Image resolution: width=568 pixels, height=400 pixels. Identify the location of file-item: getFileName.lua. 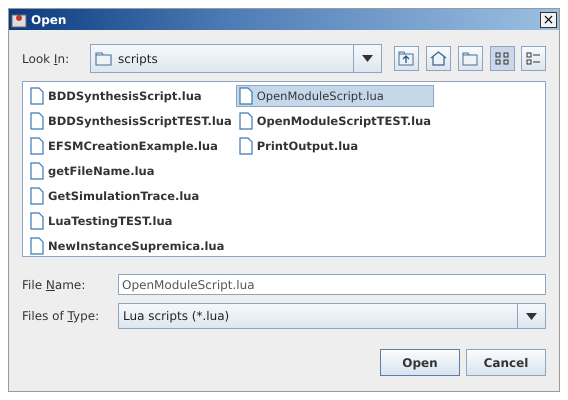
(131, 171).